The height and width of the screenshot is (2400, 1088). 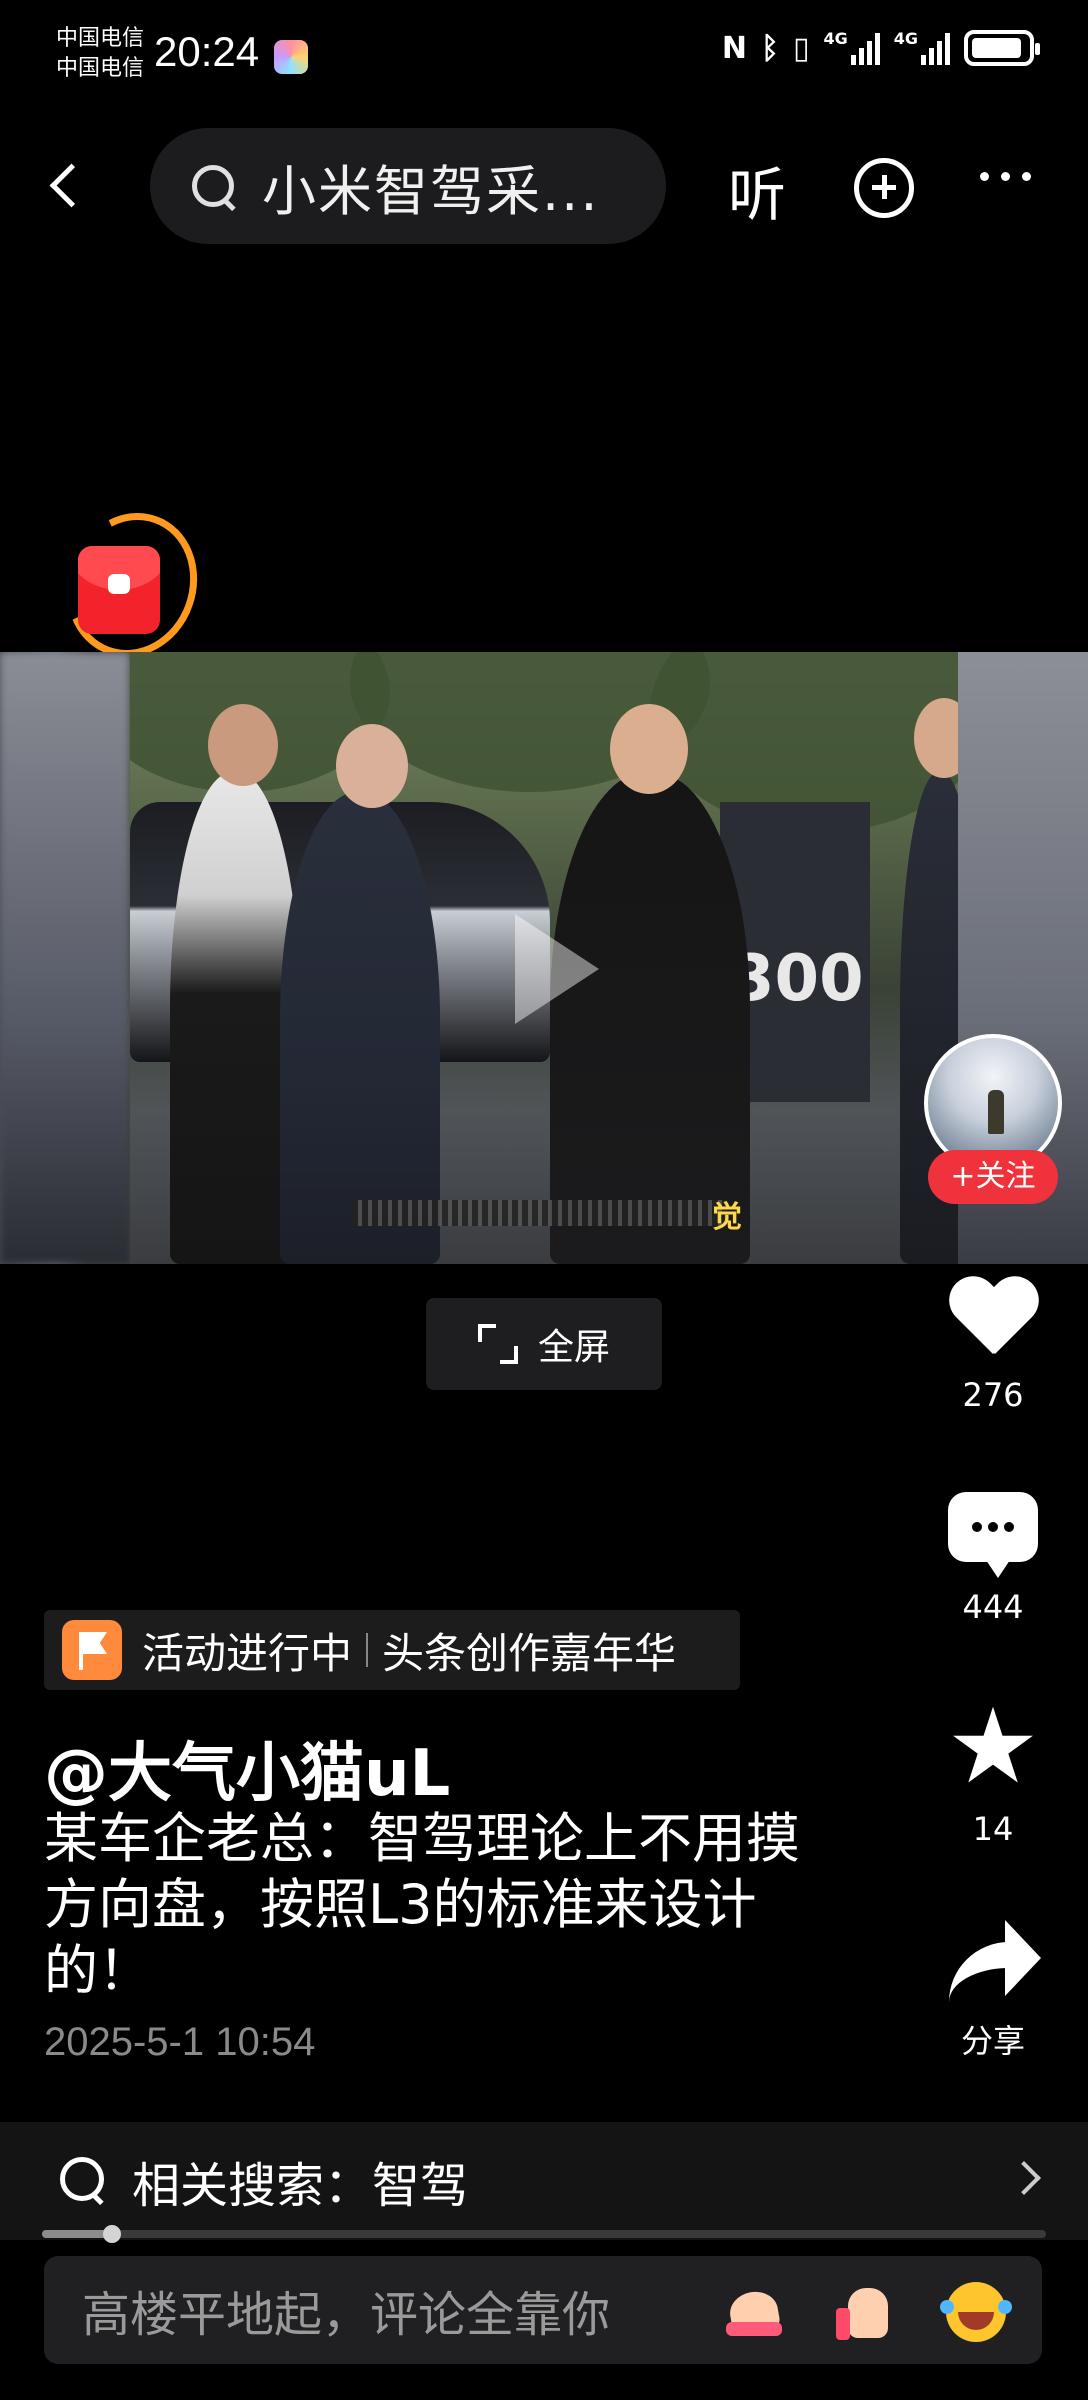 I want to click on share-icon, so click(x=993, y=1961).